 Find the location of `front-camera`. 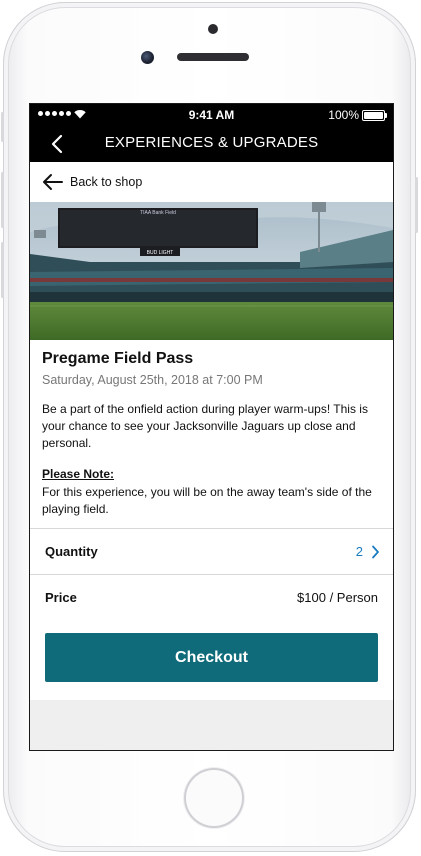

front-camera is located at coordinates (147, 57).